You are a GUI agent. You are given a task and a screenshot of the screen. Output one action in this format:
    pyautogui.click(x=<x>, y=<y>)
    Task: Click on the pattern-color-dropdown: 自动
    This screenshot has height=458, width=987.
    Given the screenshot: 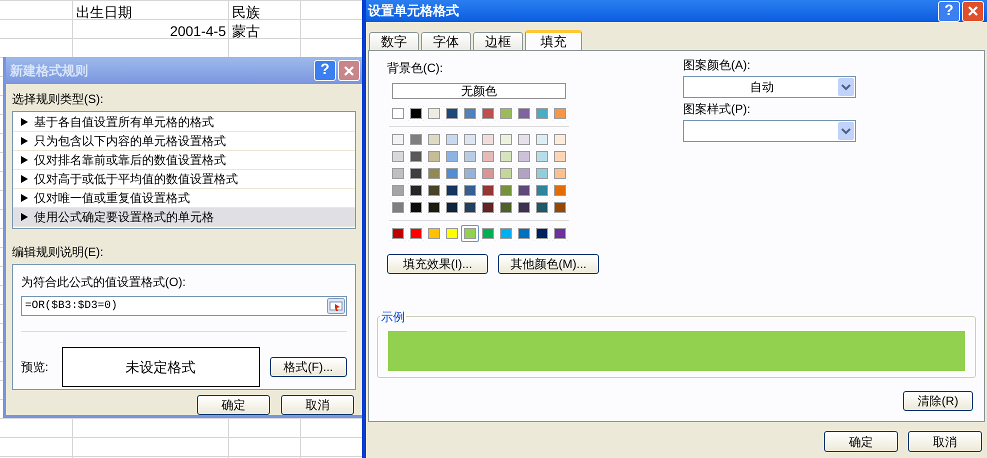 What is the action you would take?
    pyautogui.click(x=769, y=87)
    